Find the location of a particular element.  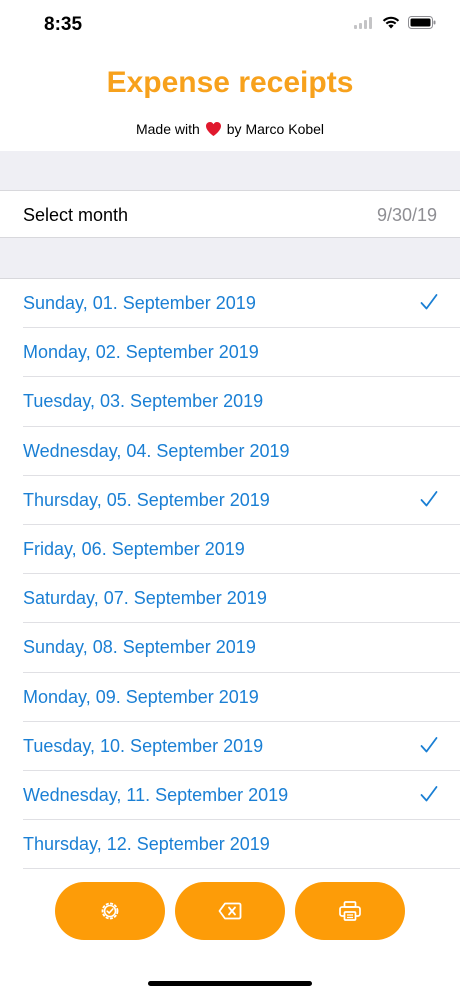

print-button is located at coordinates (350, 911).